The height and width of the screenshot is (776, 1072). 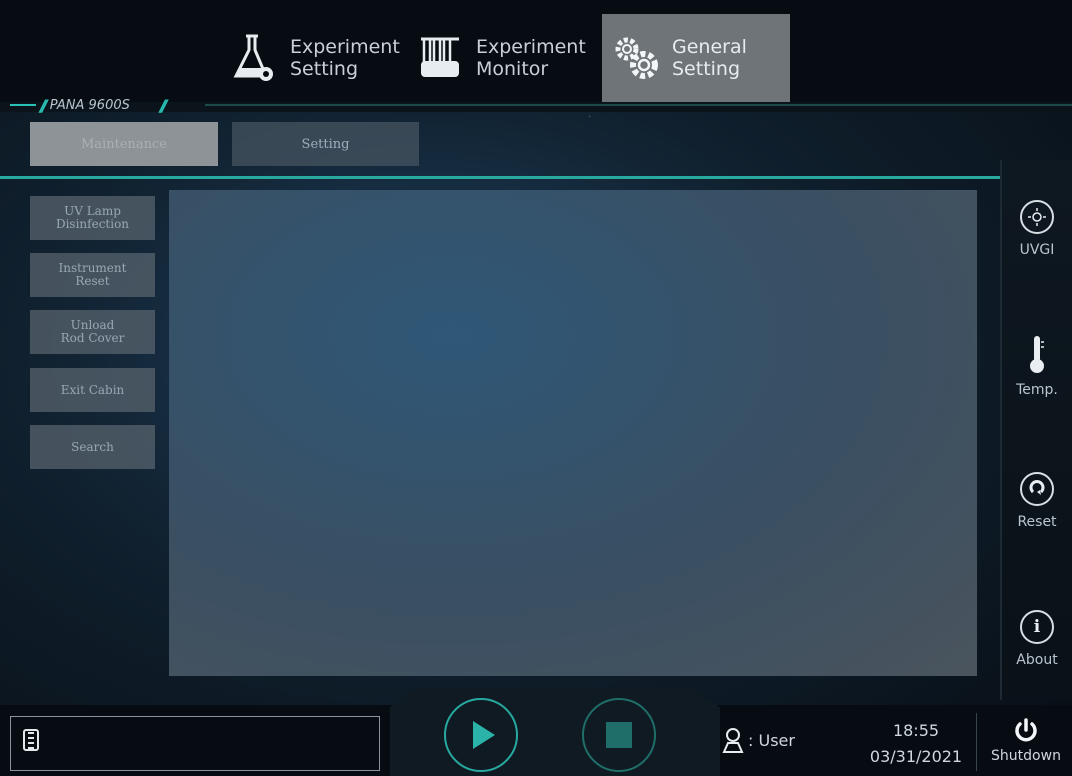 I want to click on search-button: Search, so click(x=92, y=447).